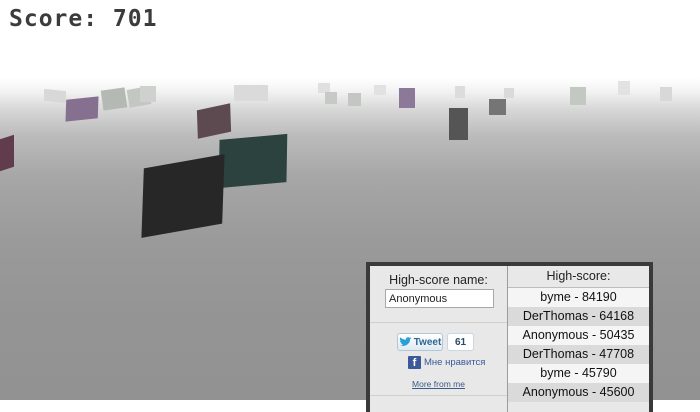  I want to click on highscore-row: Anonymous - 50435, so click(578, 335).